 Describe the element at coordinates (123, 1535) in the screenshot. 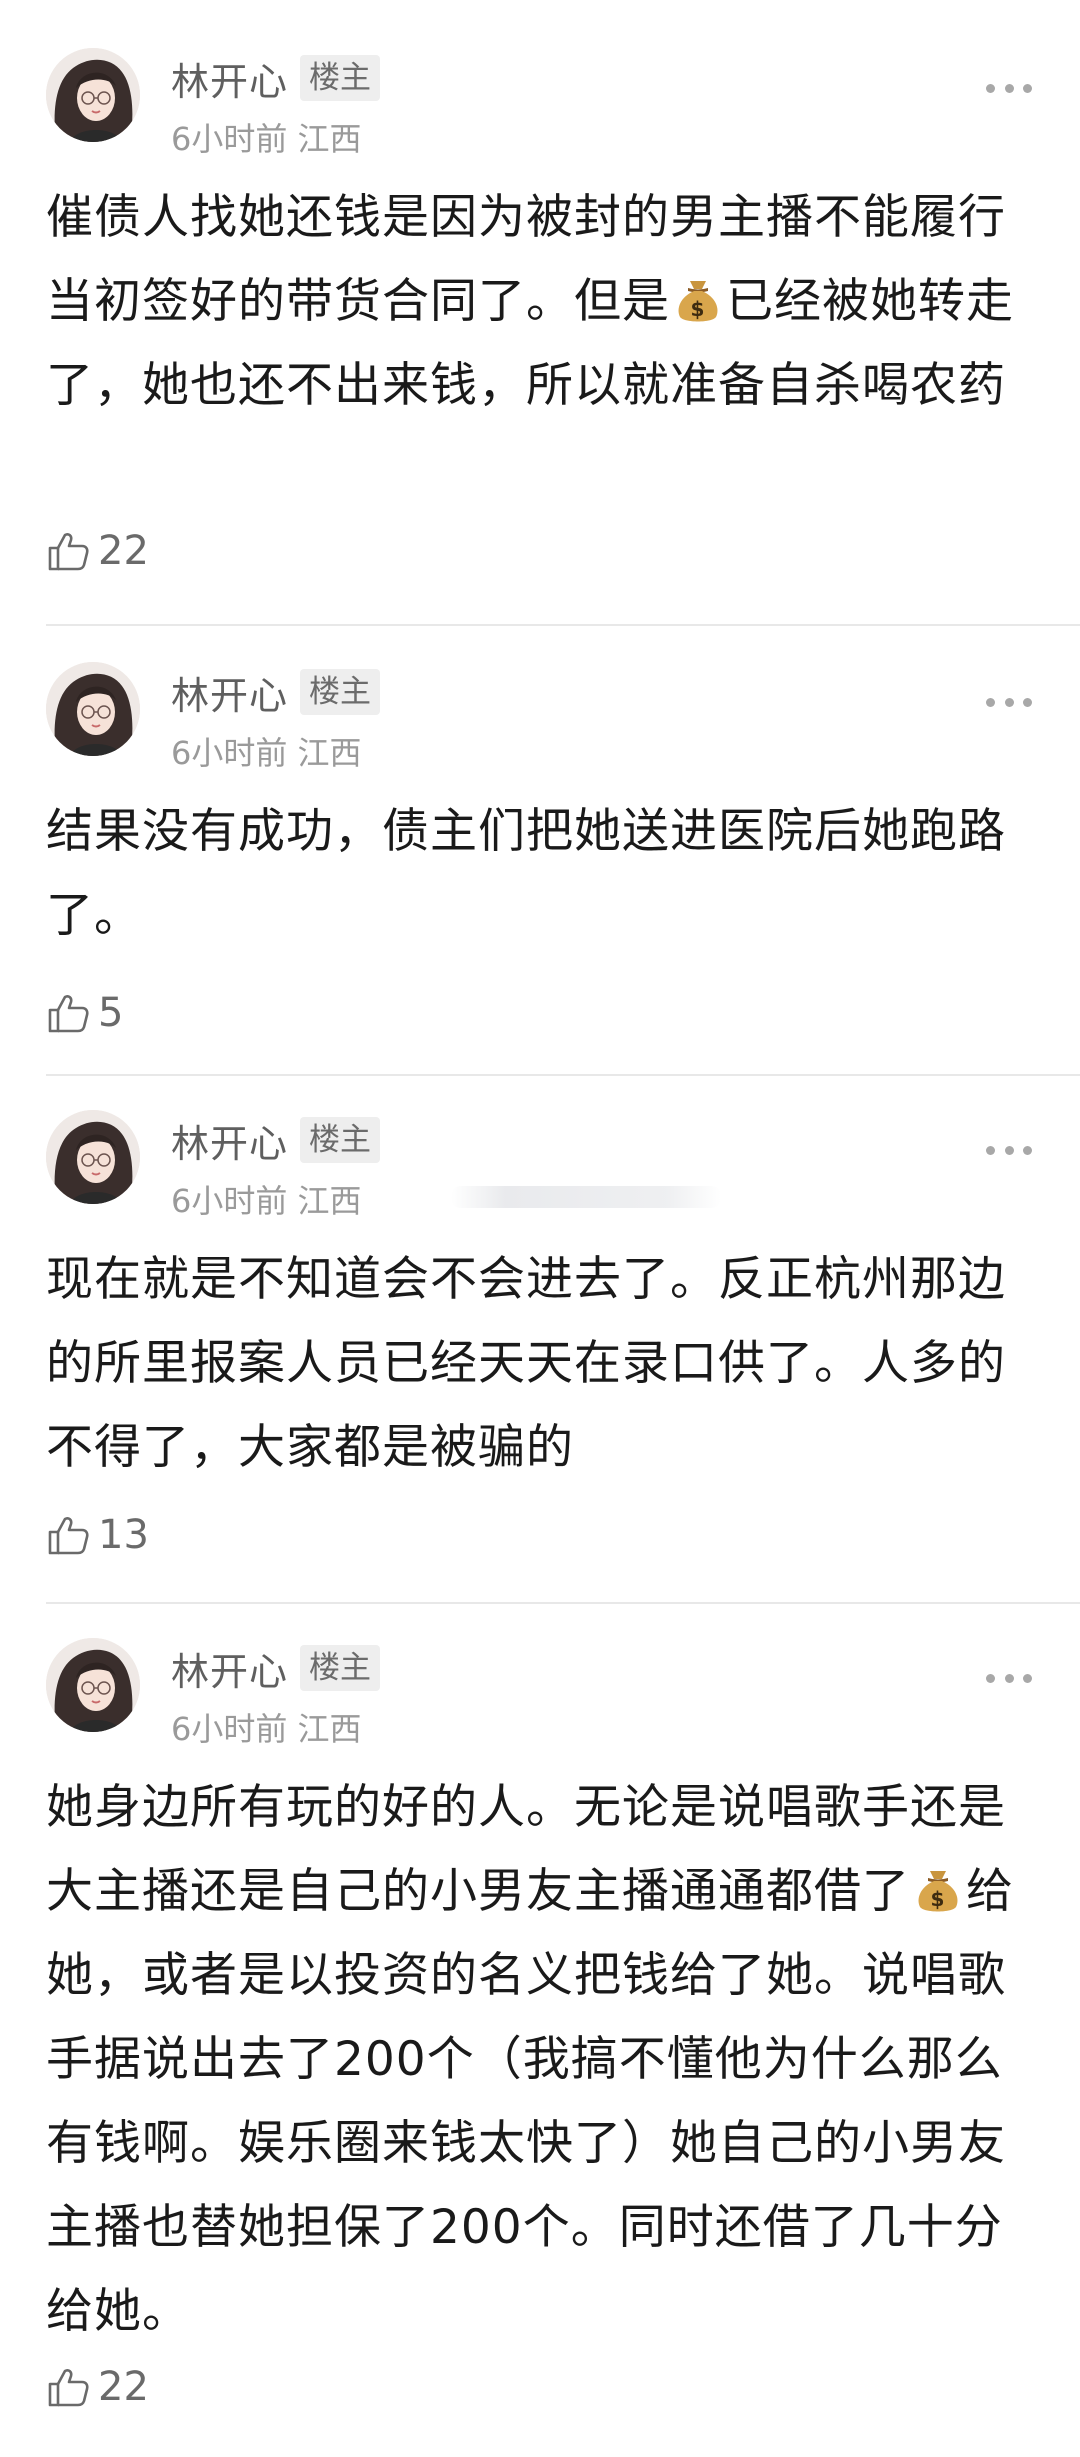

I see `like-count: 13` at that location.